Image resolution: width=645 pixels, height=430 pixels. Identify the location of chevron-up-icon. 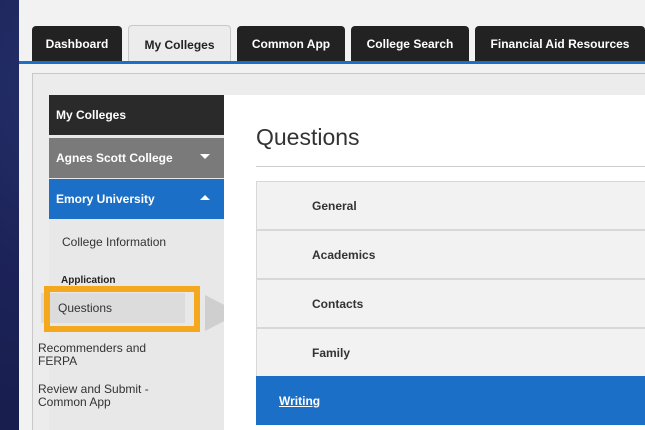
(205, 197).